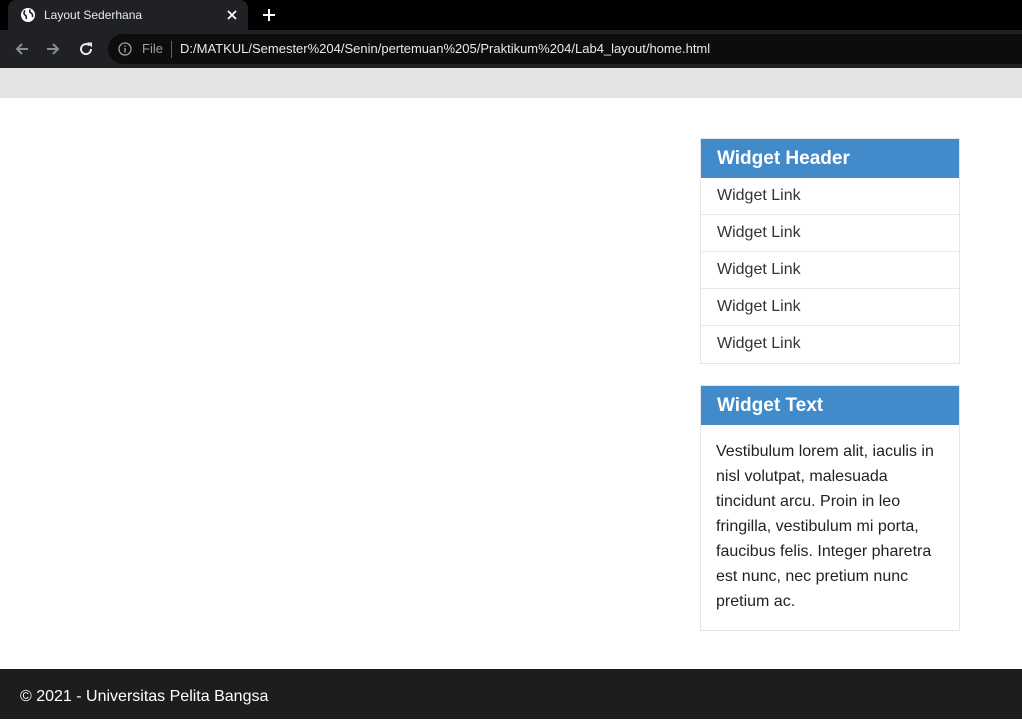  Describe the element at coordinates (511, 83) in the screenshot. I see `page-header-bar` at that location.